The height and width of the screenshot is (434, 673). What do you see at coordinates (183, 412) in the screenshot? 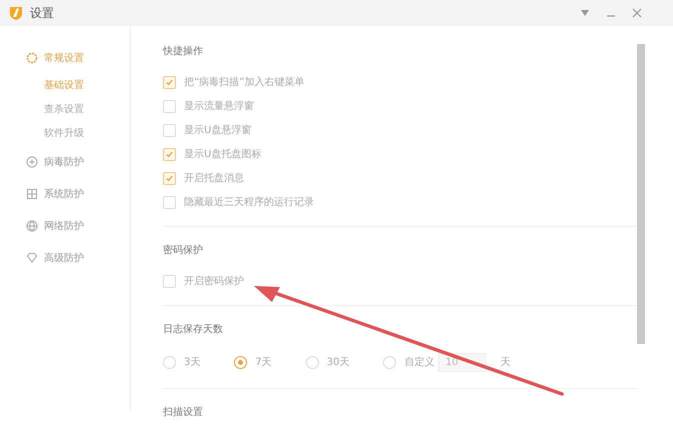
I see `section-heading: 扫描设置` at bounding box center [183, 412].